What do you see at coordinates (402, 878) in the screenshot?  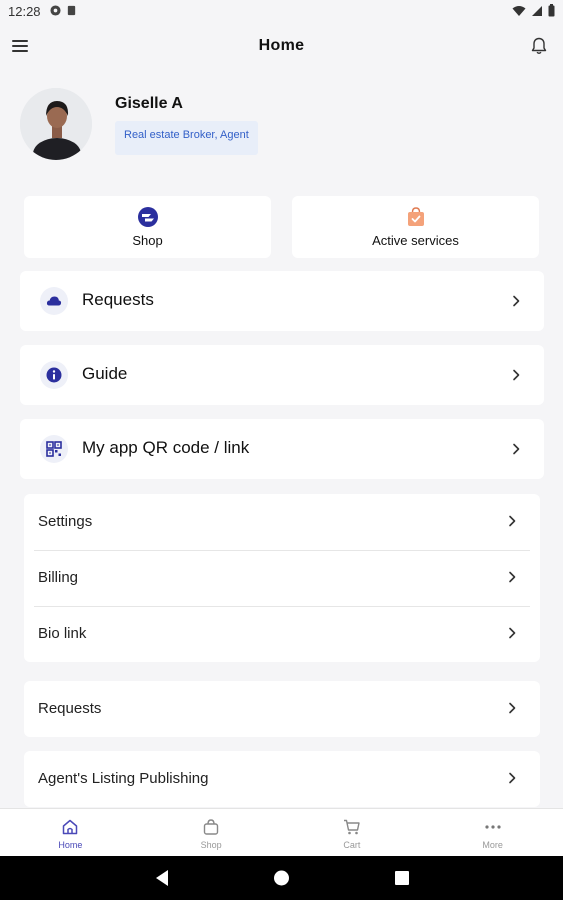 I see `recents-icon` at bounding box center [402, 878].